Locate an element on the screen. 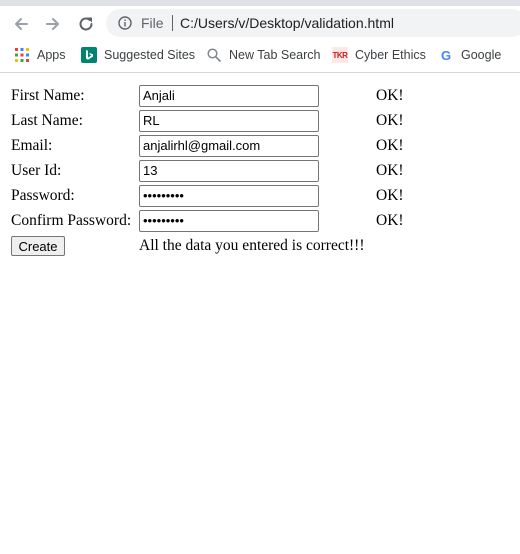 This screenshot has height=554, width=520. bookmark-new-tab-search: New Tab Search is located at coordinates (263, 55).